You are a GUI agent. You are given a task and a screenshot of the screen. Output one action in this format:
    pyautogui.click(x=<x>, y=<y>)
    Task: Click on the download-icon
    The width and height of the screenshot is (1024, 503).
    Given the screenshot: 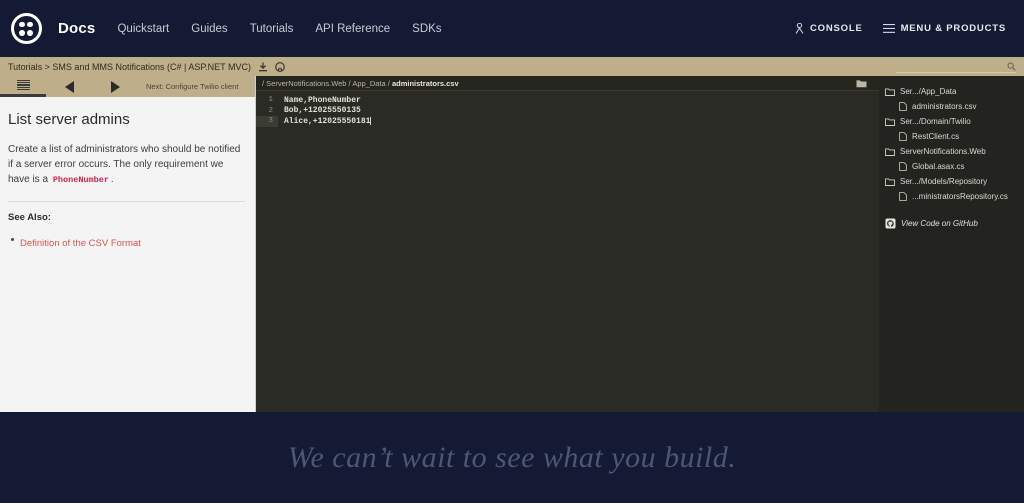 What is the action you would take?
    pyautogui.click(x=263, y=67)
    